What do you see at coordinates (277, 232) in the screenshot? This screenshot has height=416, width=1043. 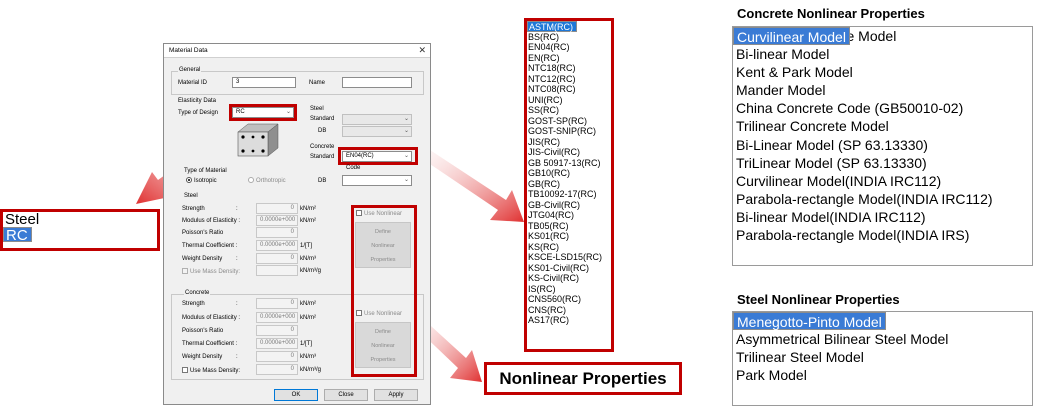 I see `steel-poisson-input: 0` at bounding box center [277, 232].